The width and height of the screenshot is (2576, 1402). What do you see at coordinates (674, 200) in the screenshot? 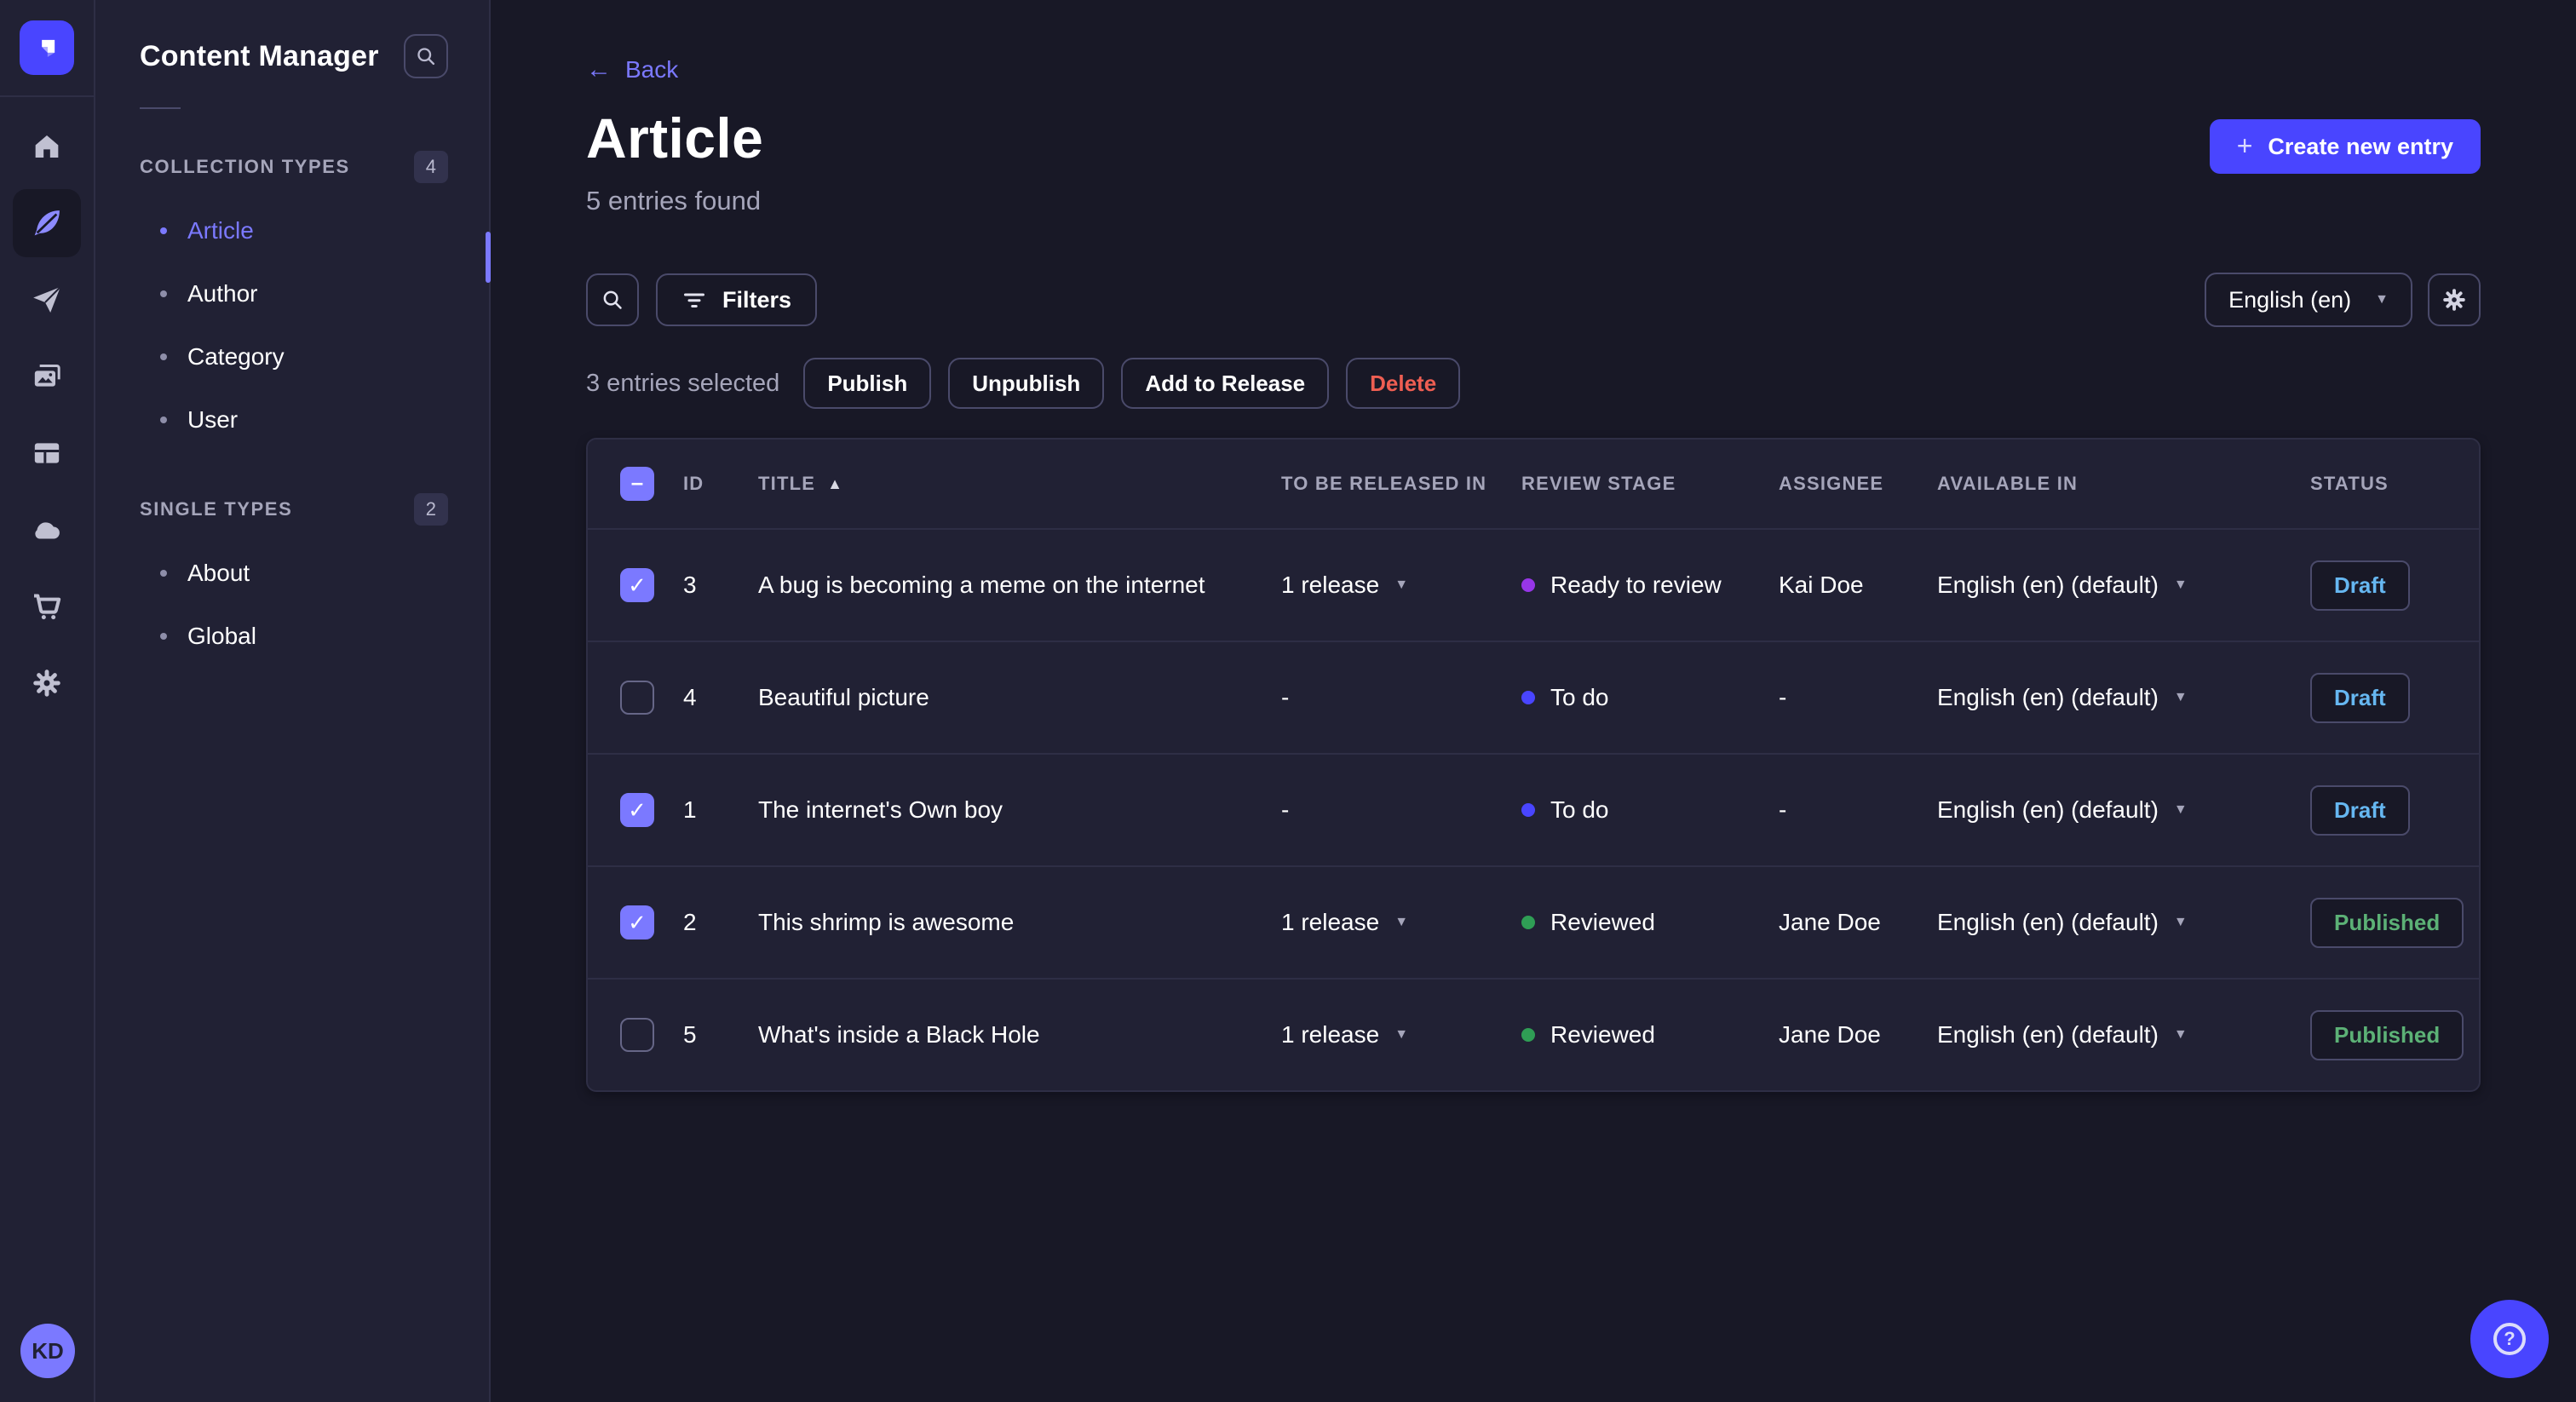
I see `entries-found-text: 5 entries found` at bounding box center [674, 200].